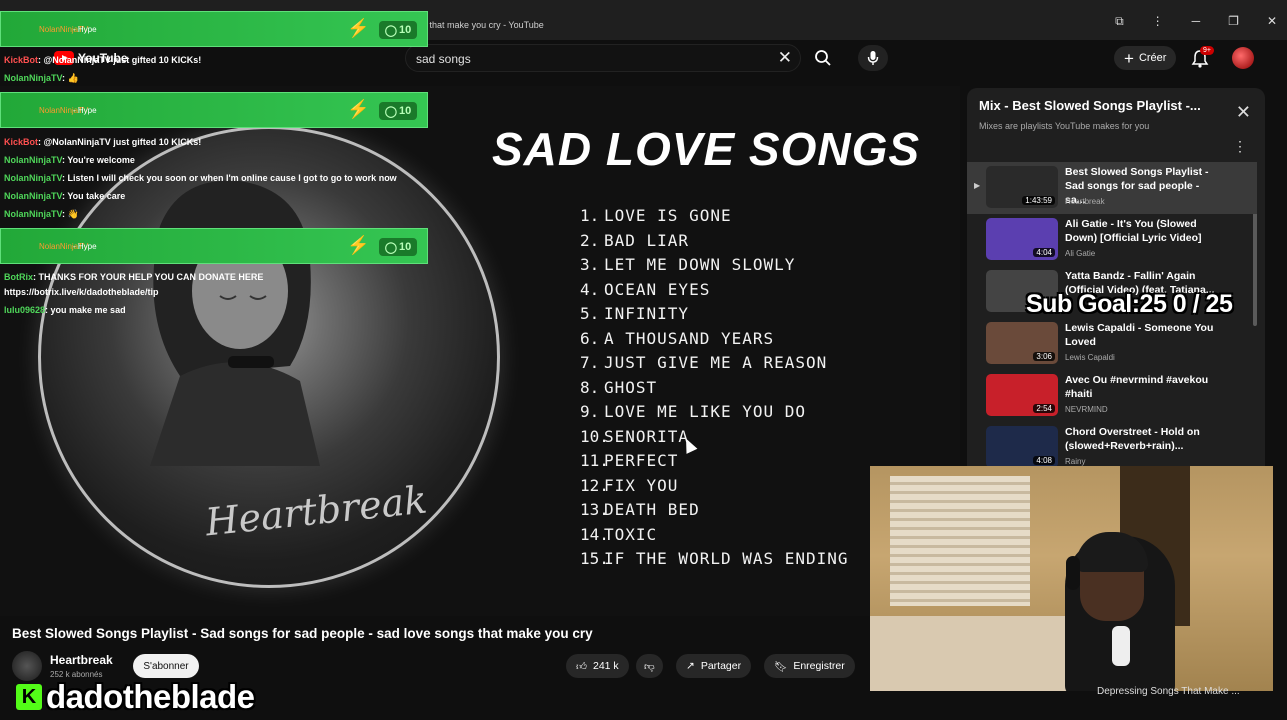 Image resolution: width=1287 pixels, height=720 pixels. What do you see at coordinates (1129, 304) in the screenshot?
I see `sub-goal-counter: Sub Goal:25 0 / 25` at bounding box center [1129, 304].